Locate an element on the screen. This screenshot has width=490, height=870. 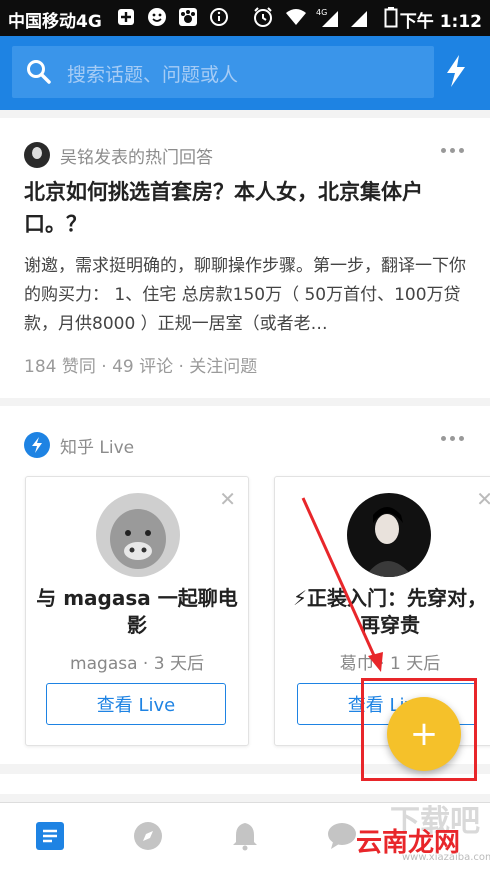
watermark-url: www.xiazaiba.com is located at coordinates (446, 857).